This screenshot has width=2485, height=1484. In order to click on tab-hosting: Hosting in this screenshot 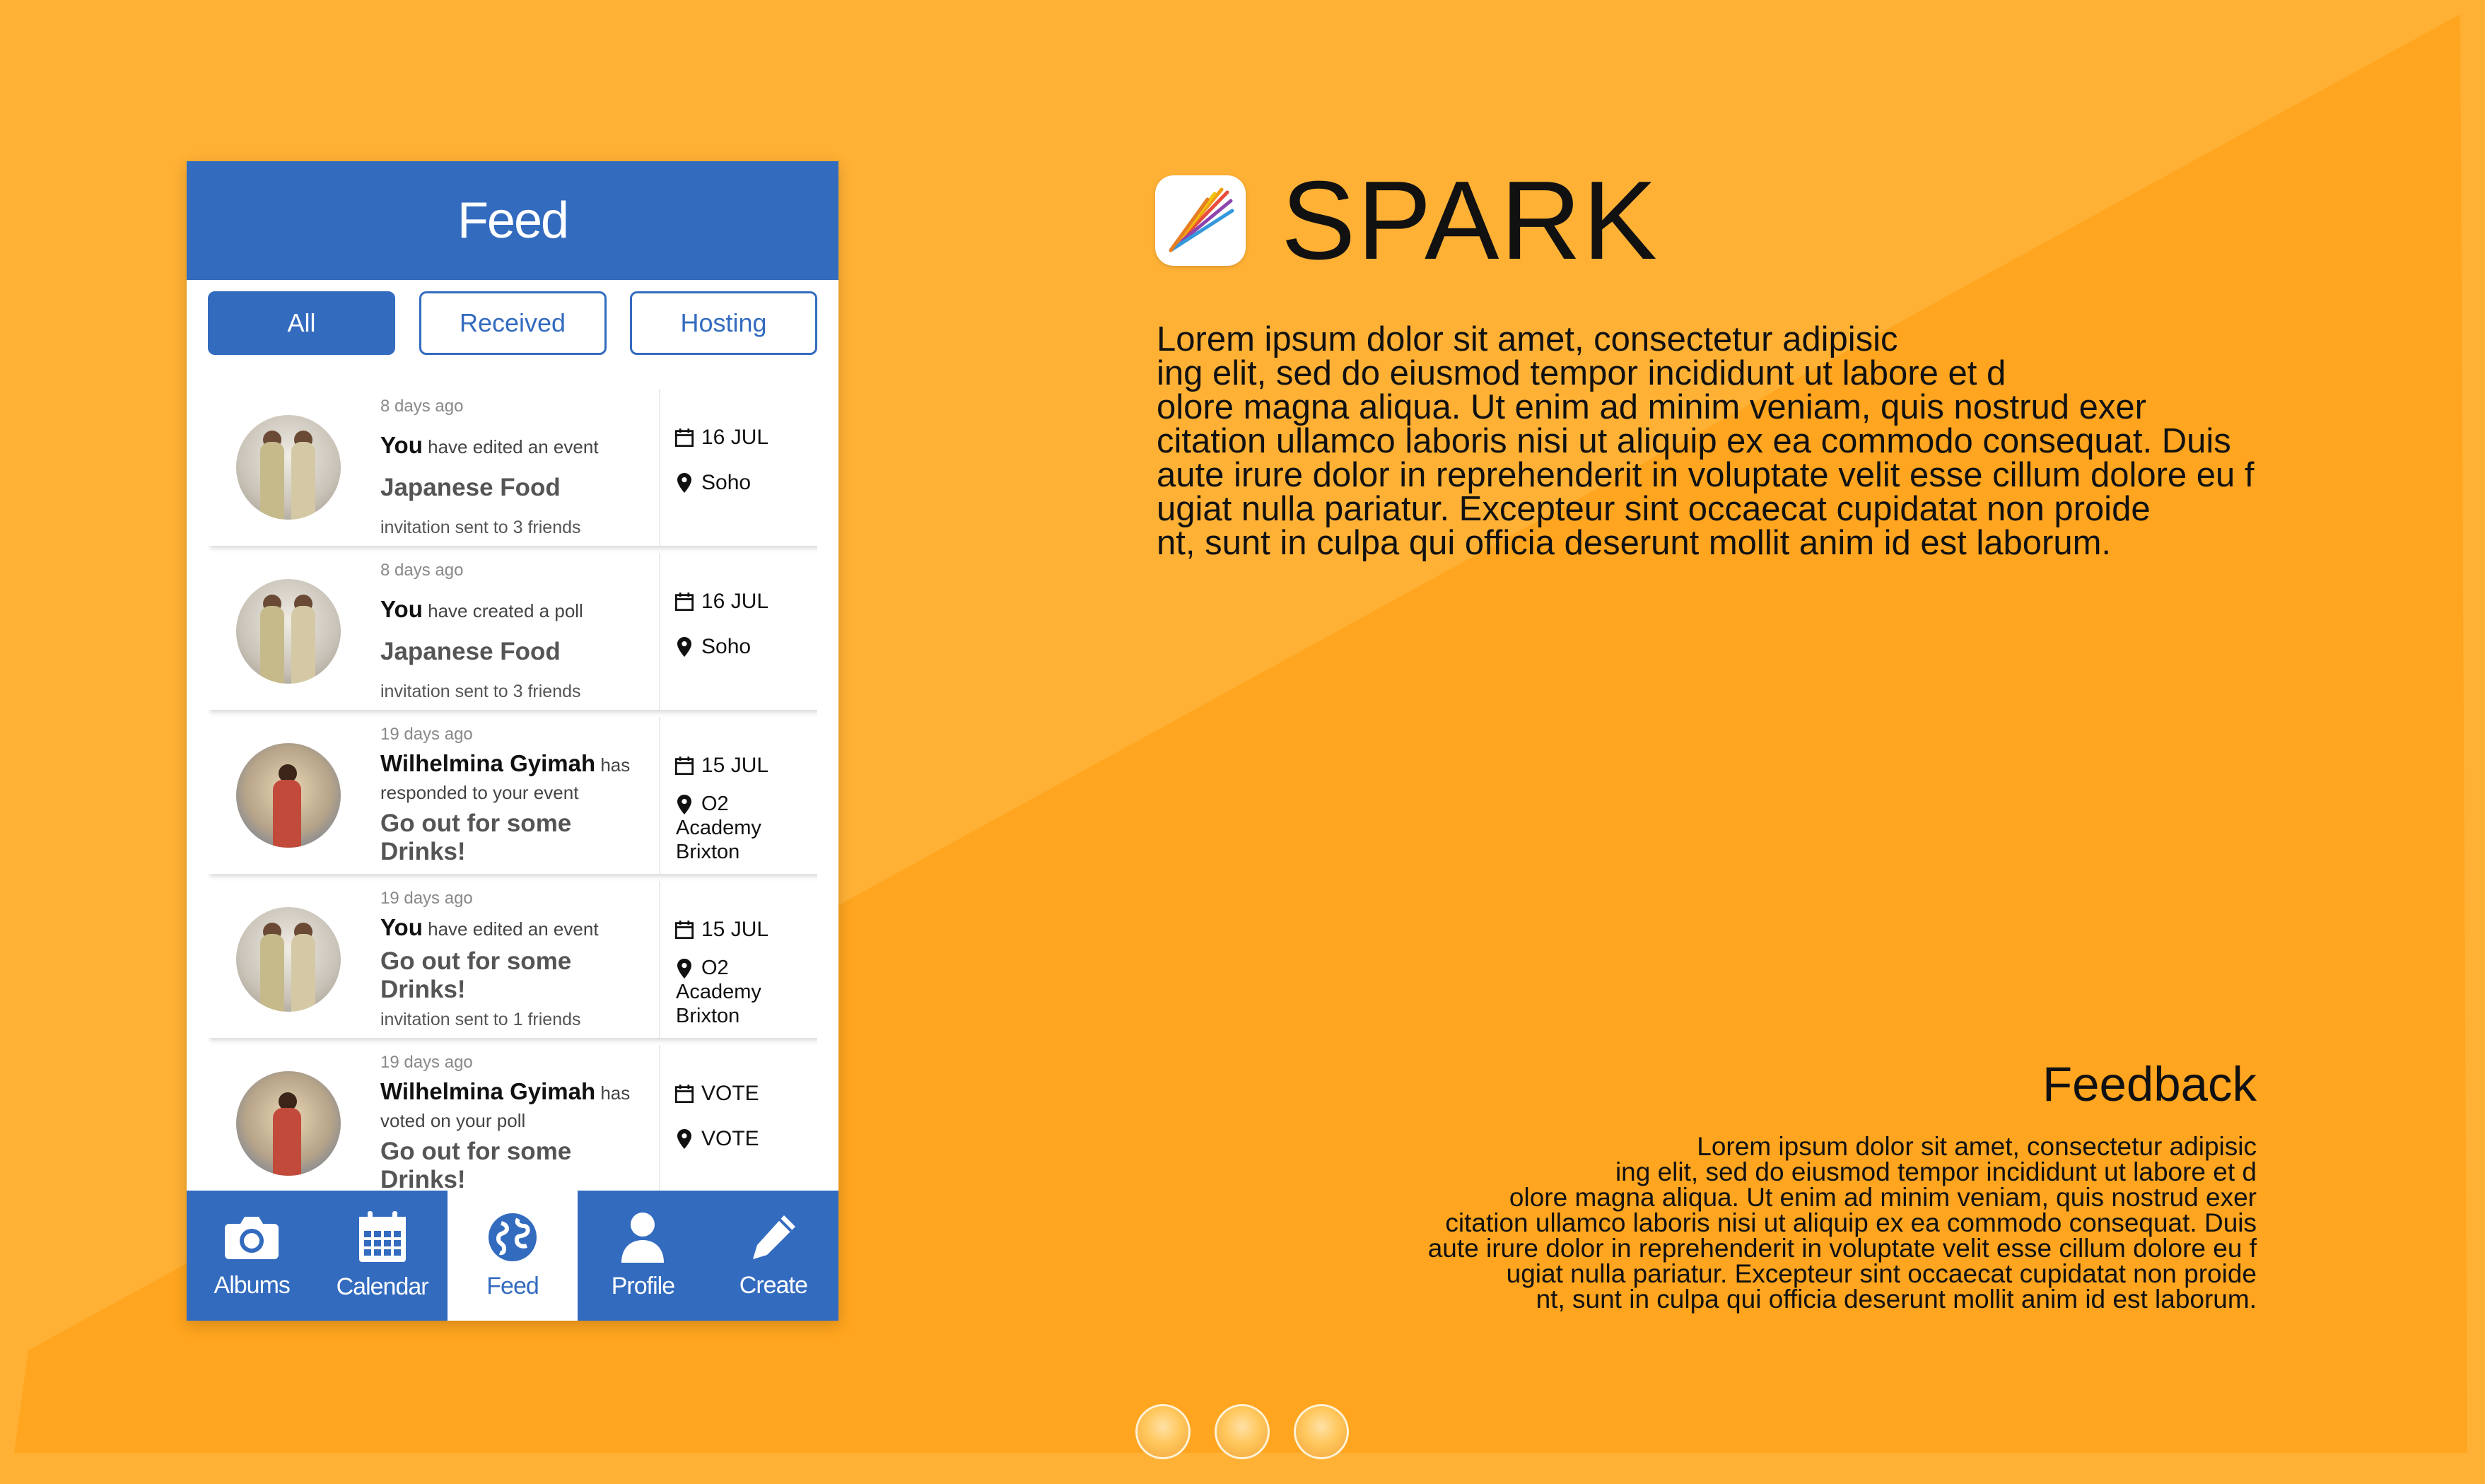, I will do `click(723, 323)`.